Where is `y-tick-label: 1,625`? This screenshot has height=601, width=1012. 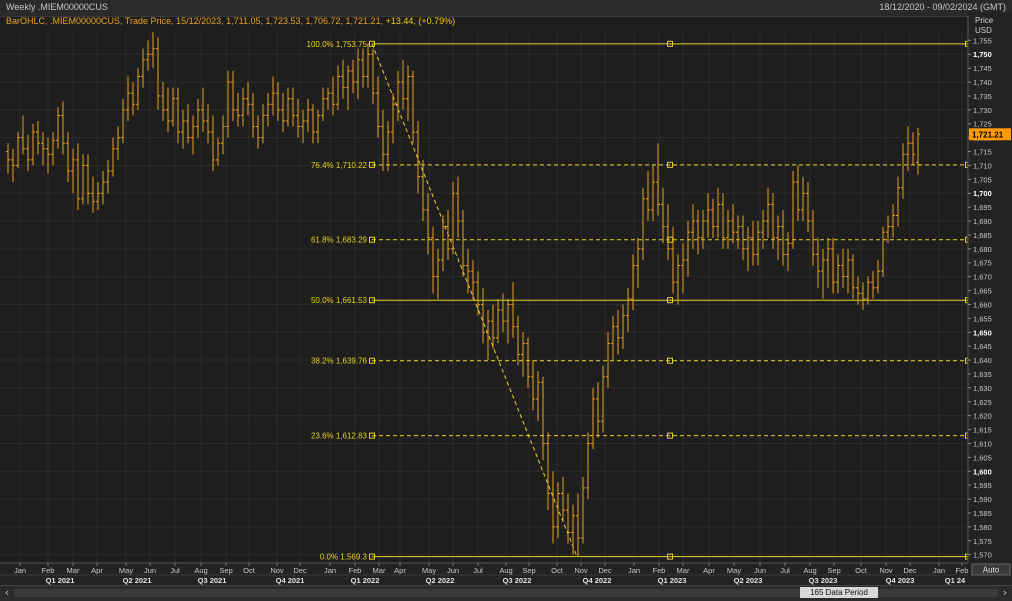
y-tick-label: 1,625 is located at coordinates (982, 402).